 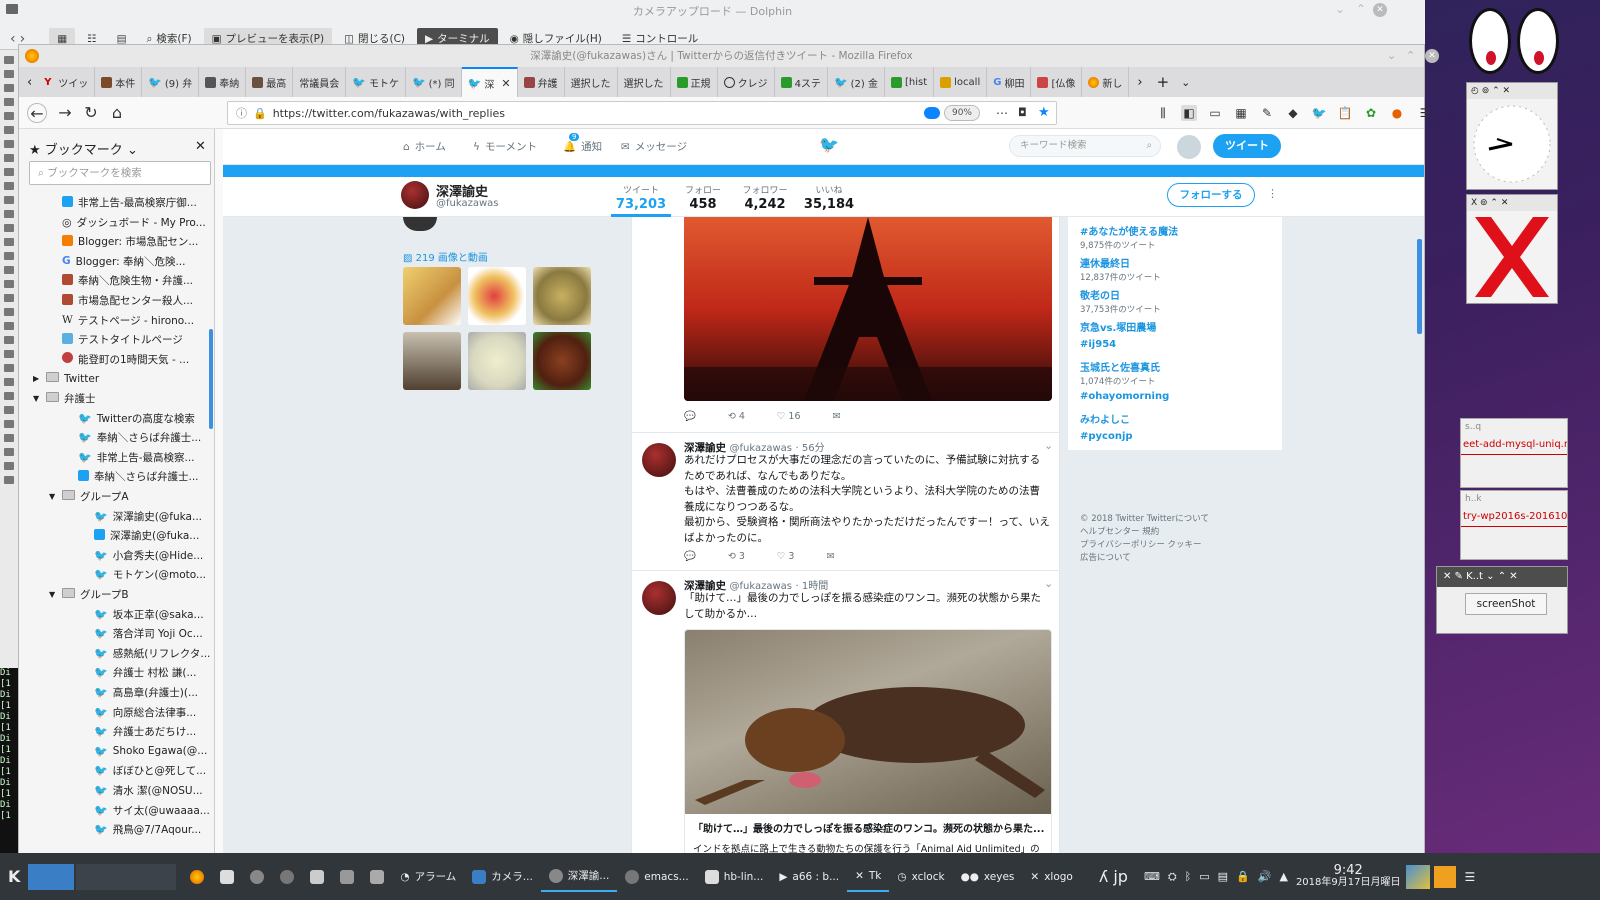 What do you see at coordinates (801, 82) in the screenshot?
I see `tab: 4ステ` at bounding box center [801, 82].